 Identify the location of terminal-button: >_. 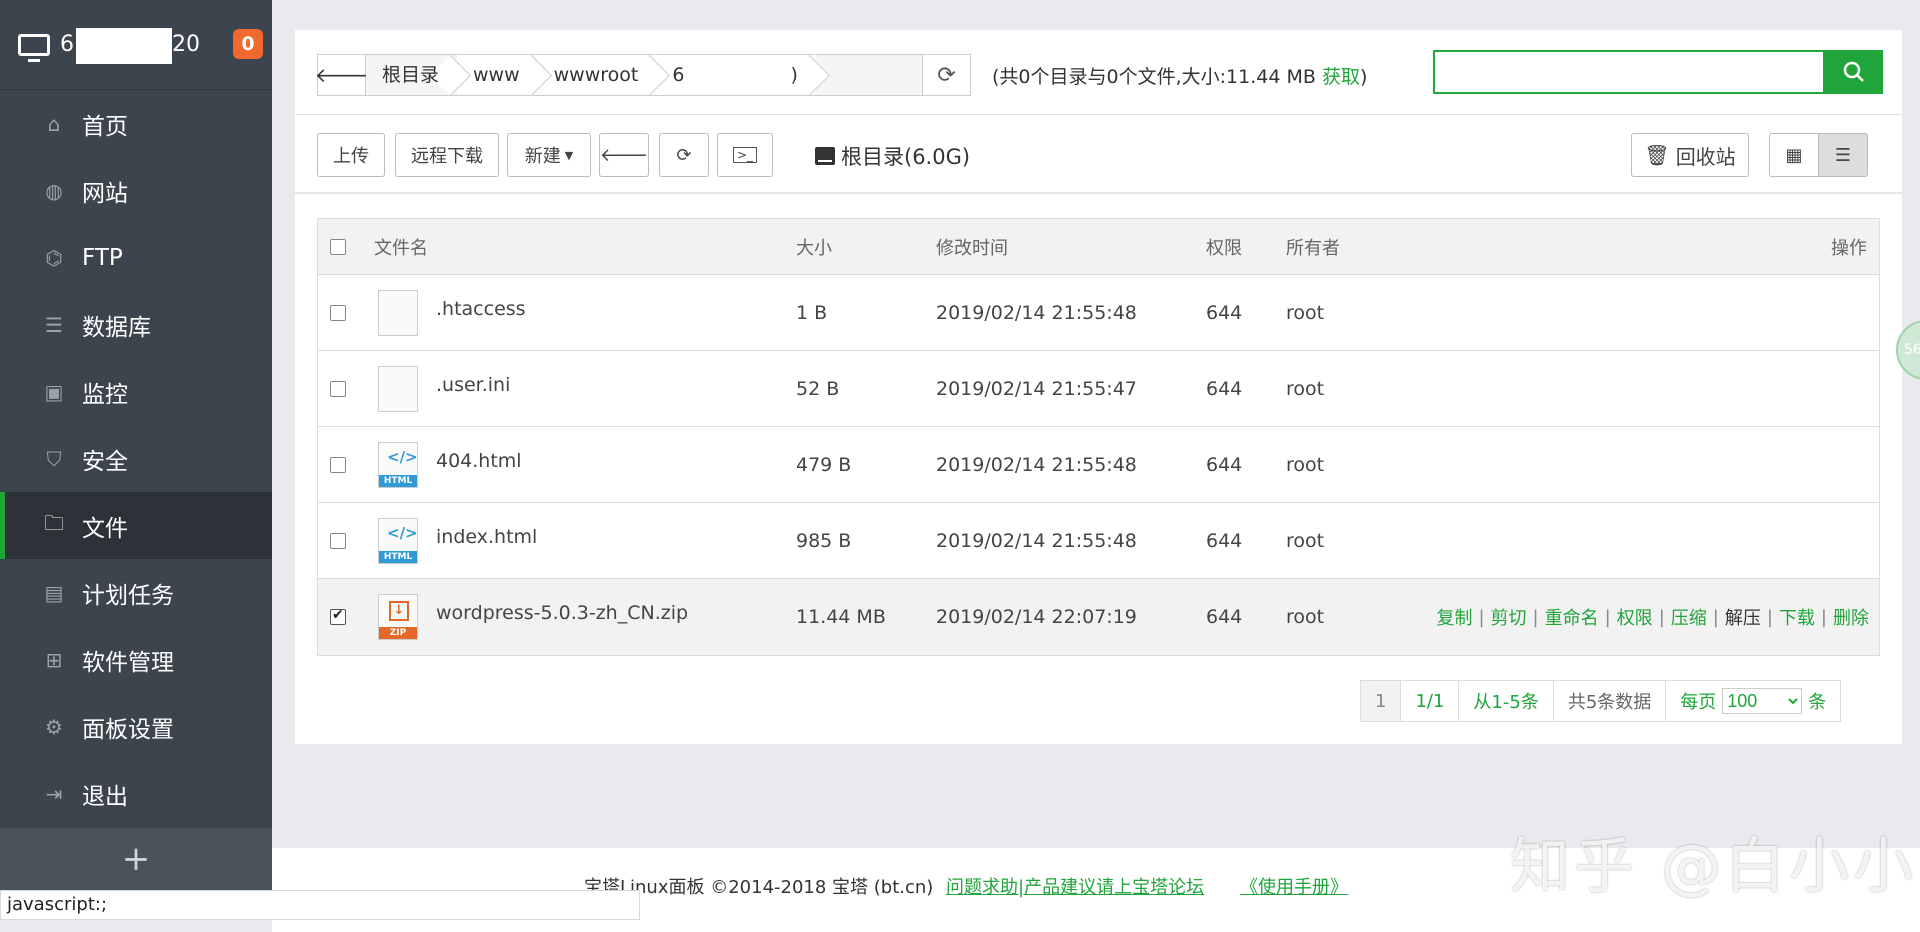
(745, 155).